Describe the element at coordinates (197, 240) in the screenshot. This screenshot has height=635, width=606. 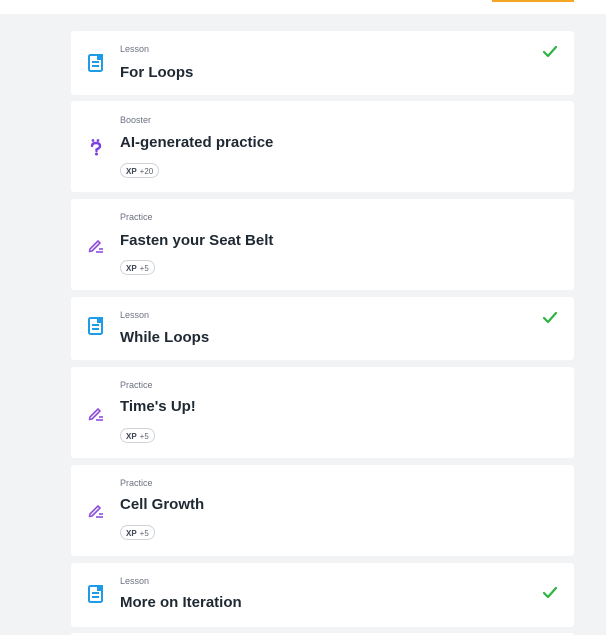
I see `item-title: Fasten your Seat Belt` at that location.